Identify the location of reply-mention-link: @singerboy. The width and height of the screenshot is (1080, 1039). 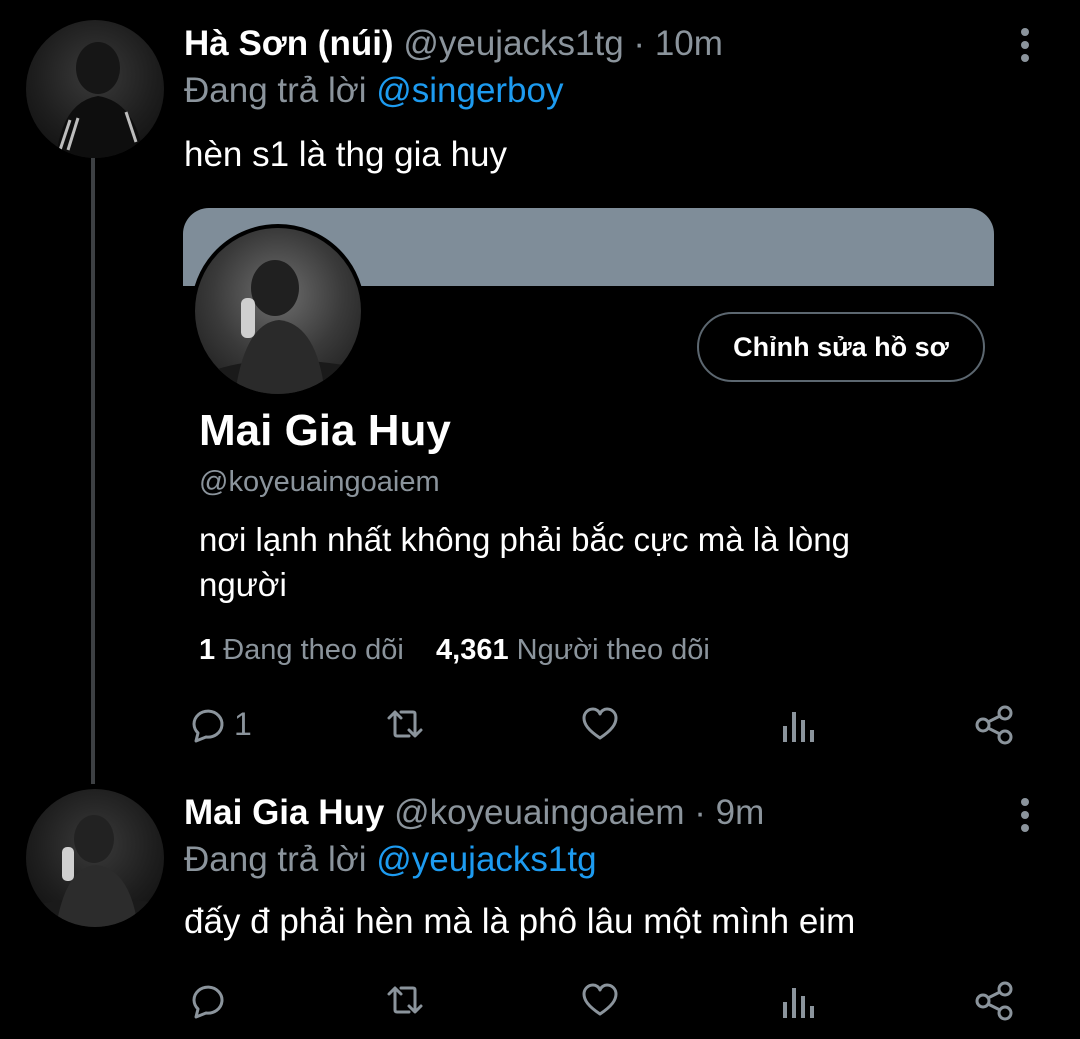
(469, 90).